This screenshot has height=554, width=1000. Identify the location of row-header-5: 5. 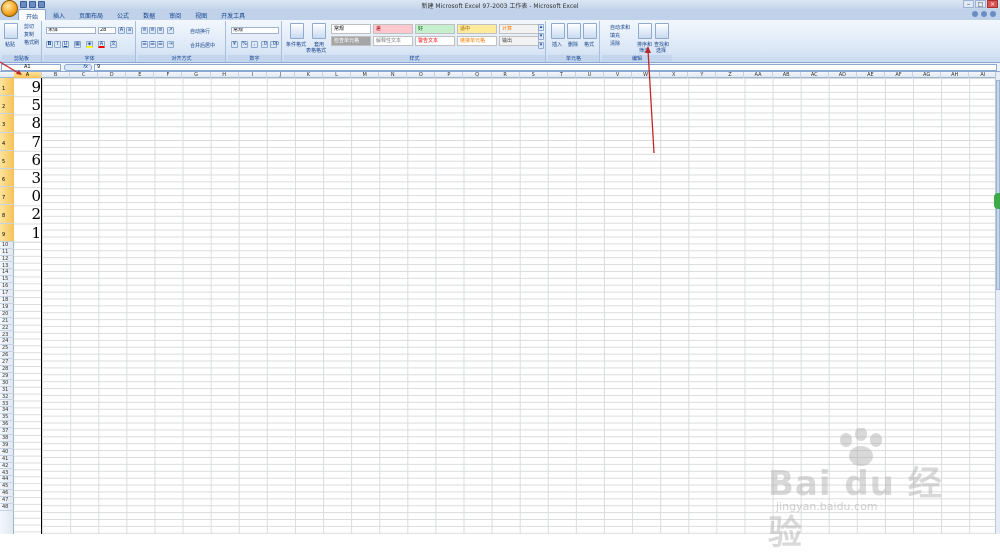
(7, 159).